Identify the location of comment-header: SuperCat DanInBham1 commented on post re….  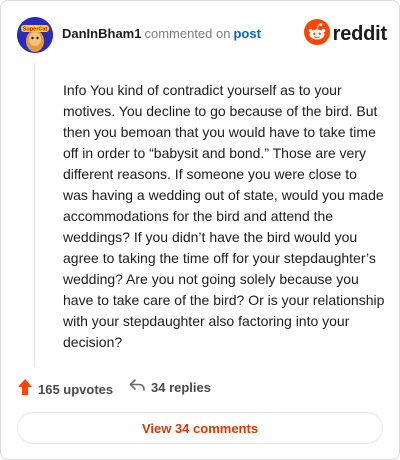
(202, 35).